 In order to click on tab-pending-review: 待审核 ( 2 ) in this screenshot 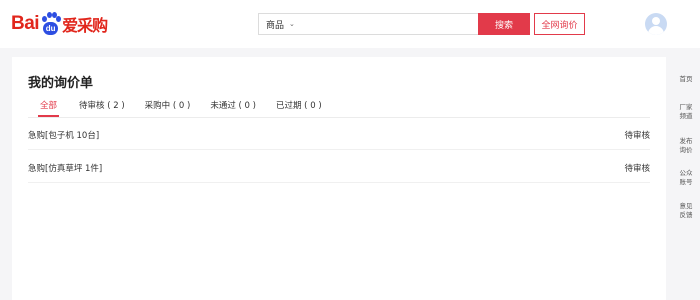, I will do `click(102, 108)`.